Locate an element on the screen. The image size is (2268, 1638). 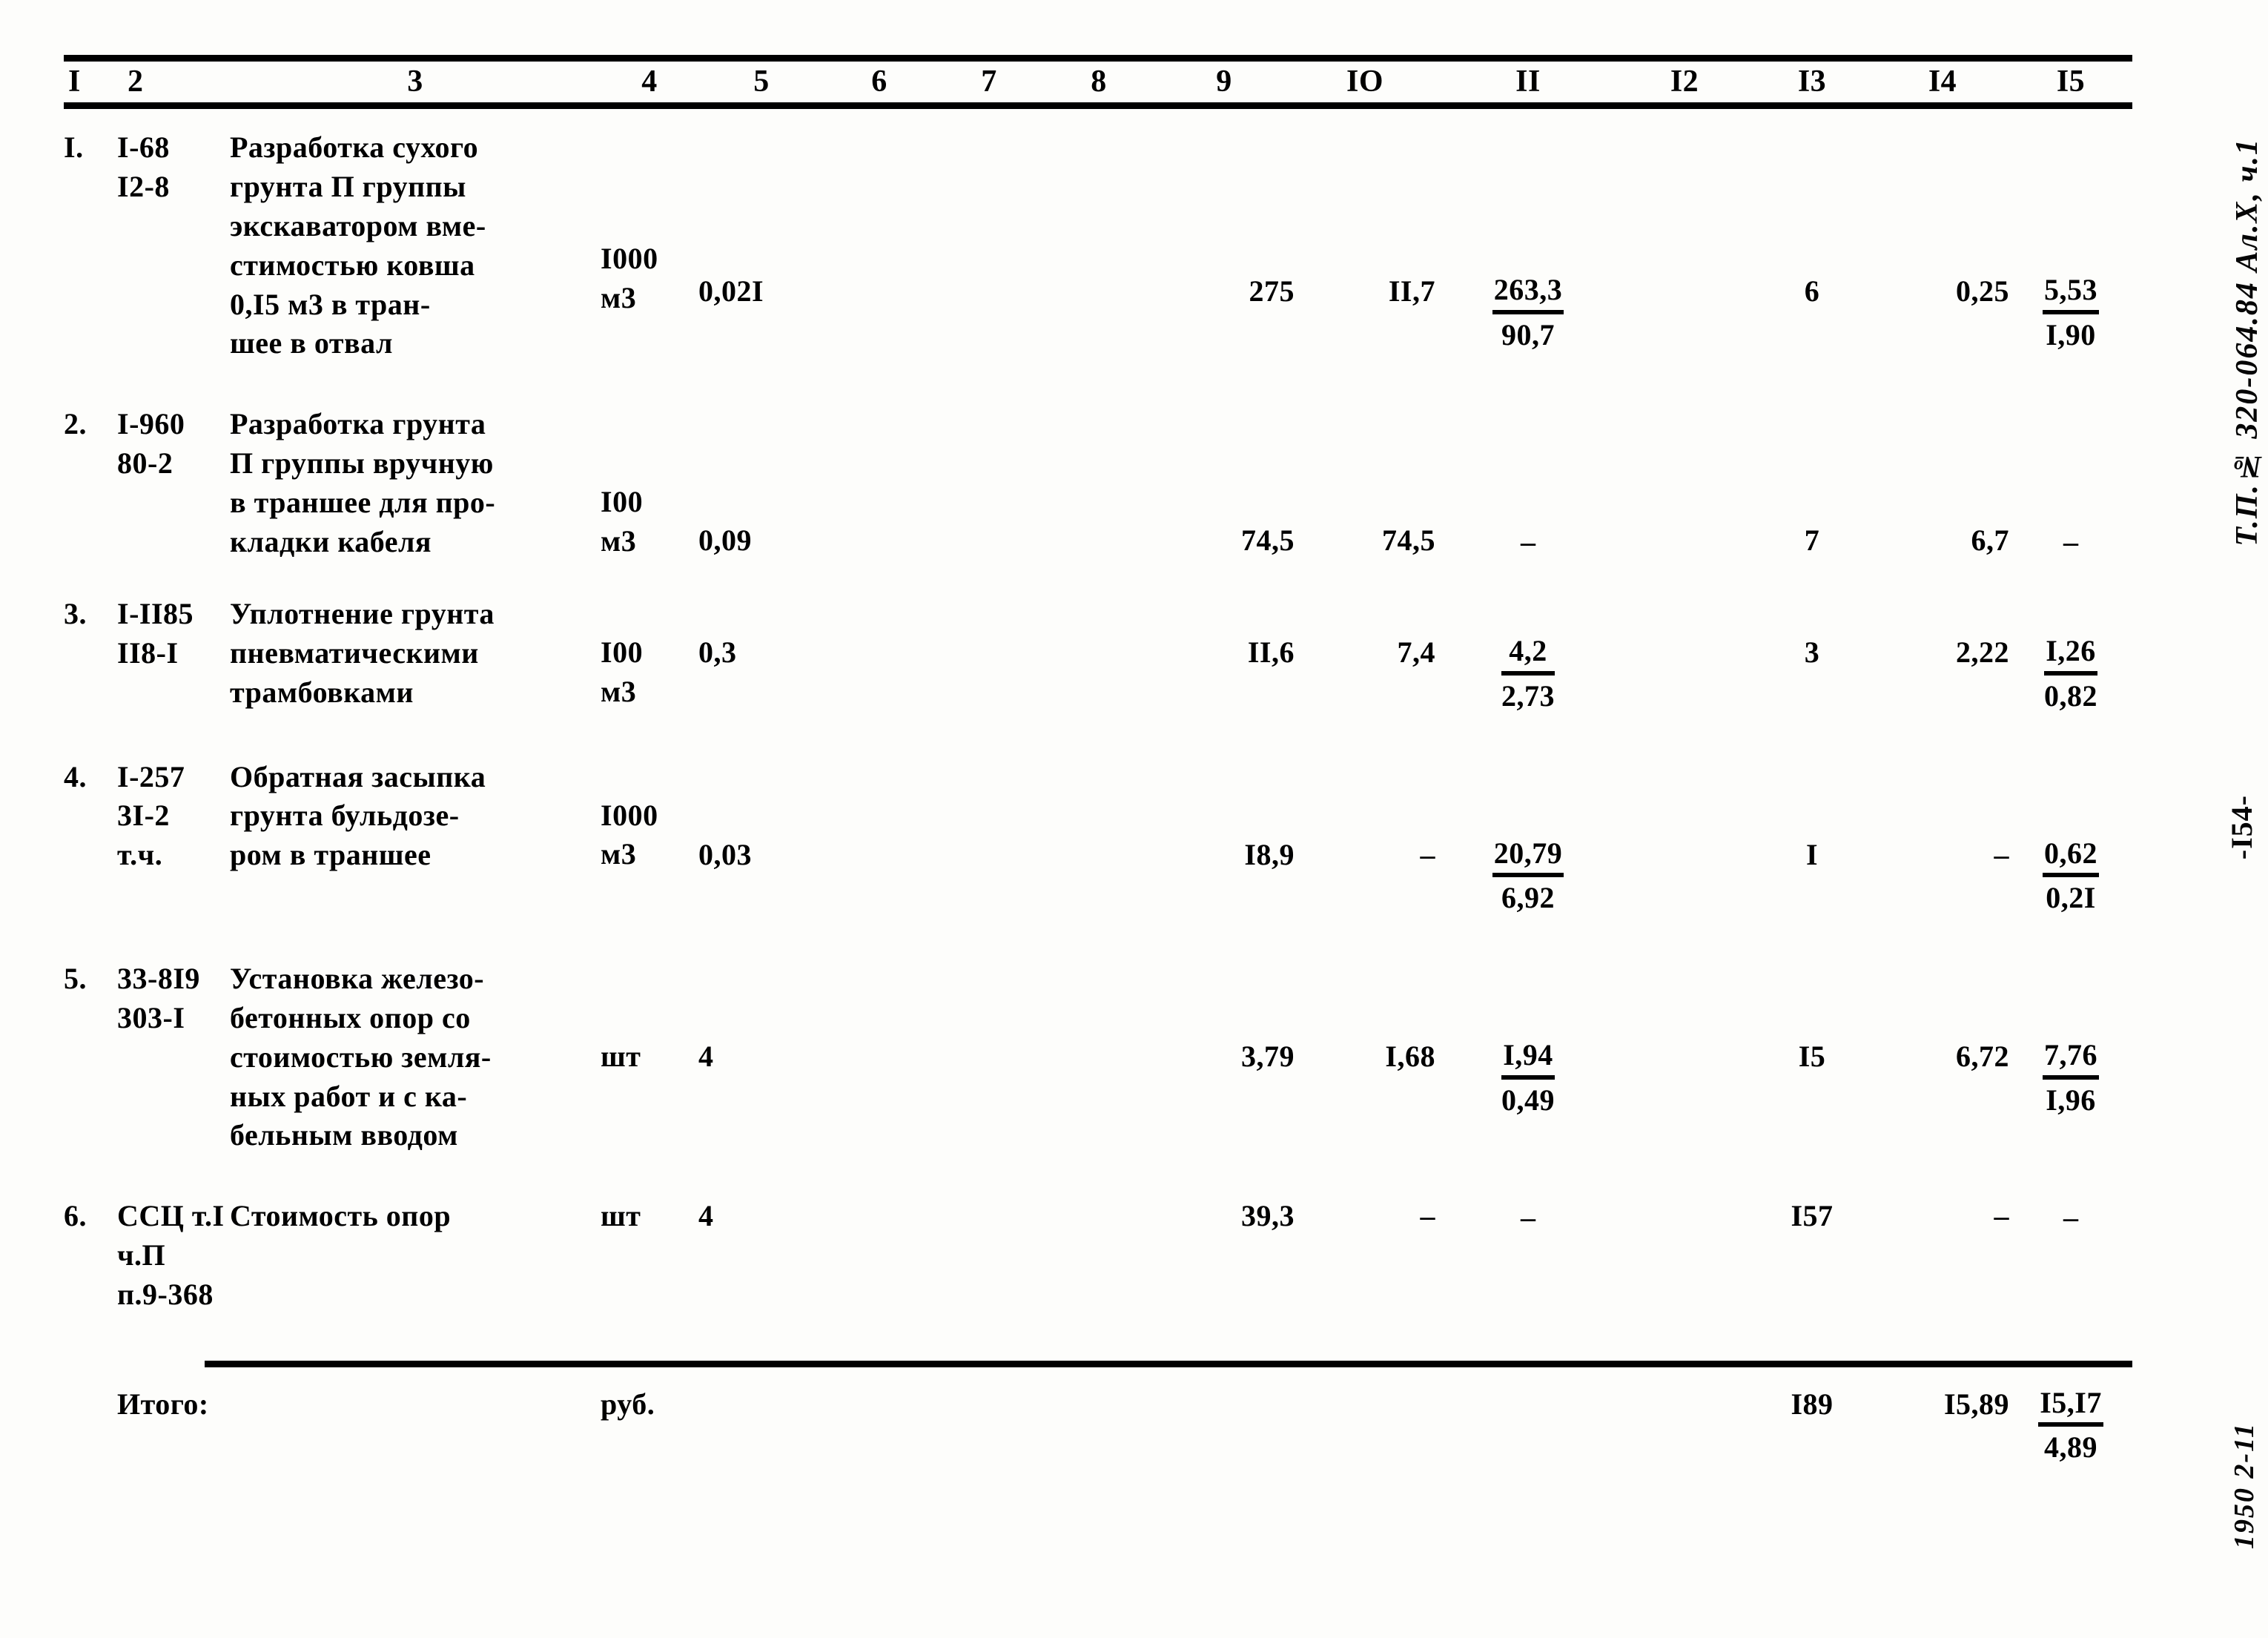
column-header-row: I 2 3 4 5 6 7 8 9 IO II I2 I3 I4 I5 is located at coordinates (1098, 82).